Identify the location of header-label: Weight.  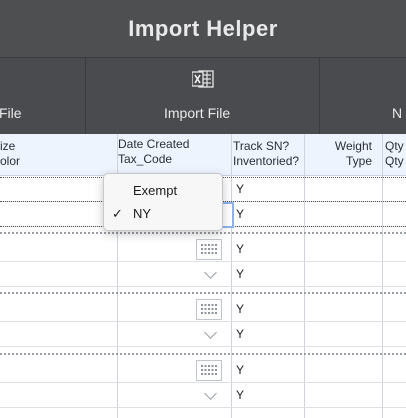
(353, 146).